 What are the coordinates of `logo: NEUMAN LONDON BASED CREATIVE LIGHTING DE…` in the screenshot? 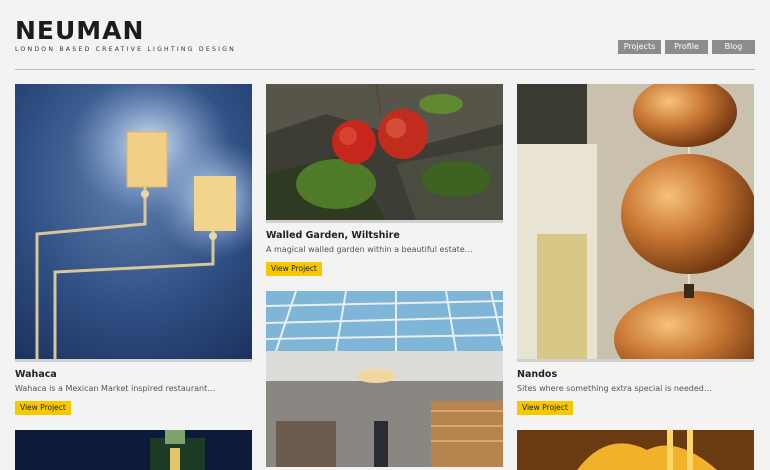 It's located at (125, 35).